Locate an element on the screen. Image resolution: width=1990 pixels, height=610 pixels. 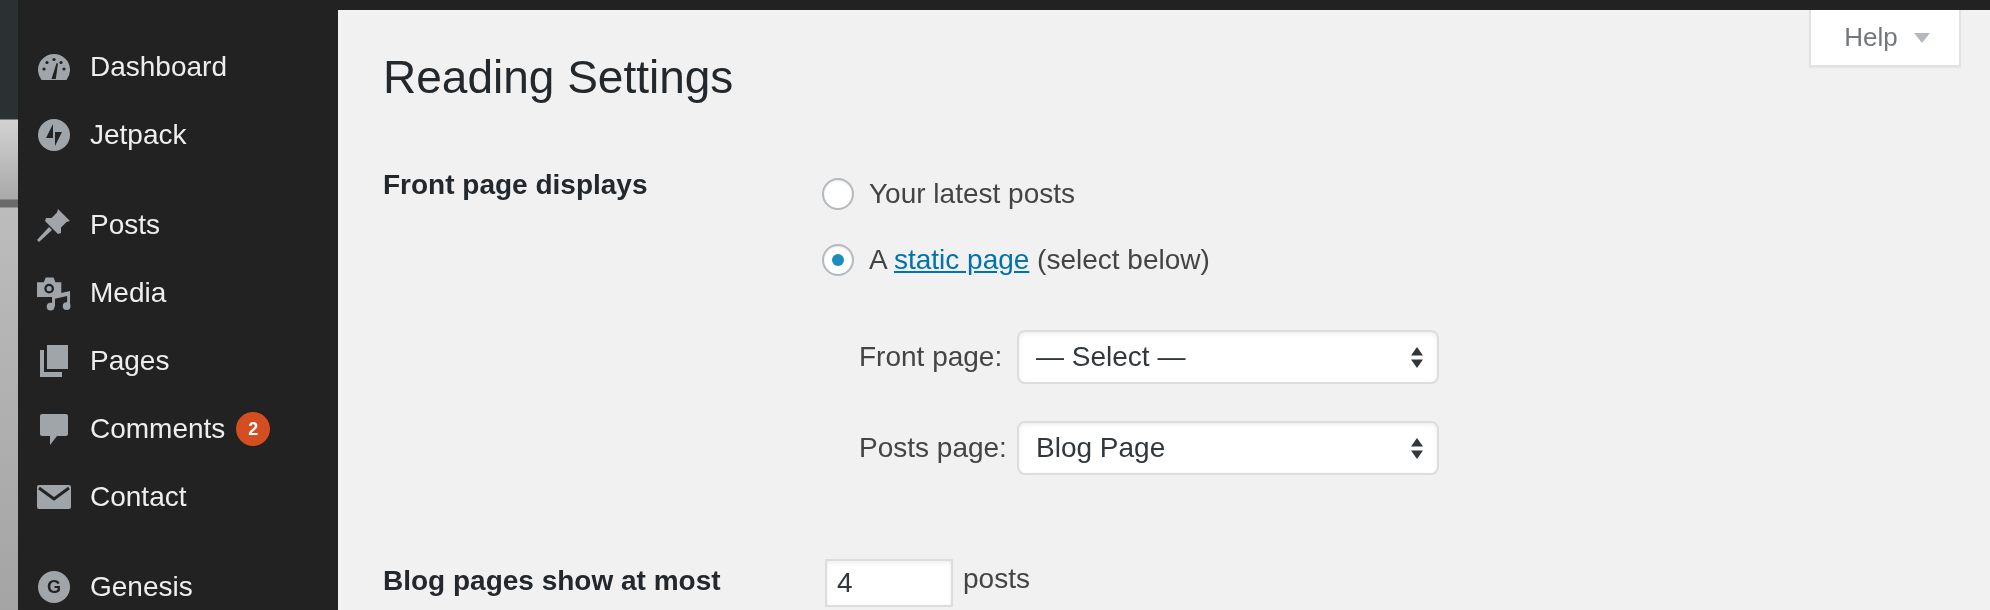
pages-stack-icon is located at coordinates (54, 361).